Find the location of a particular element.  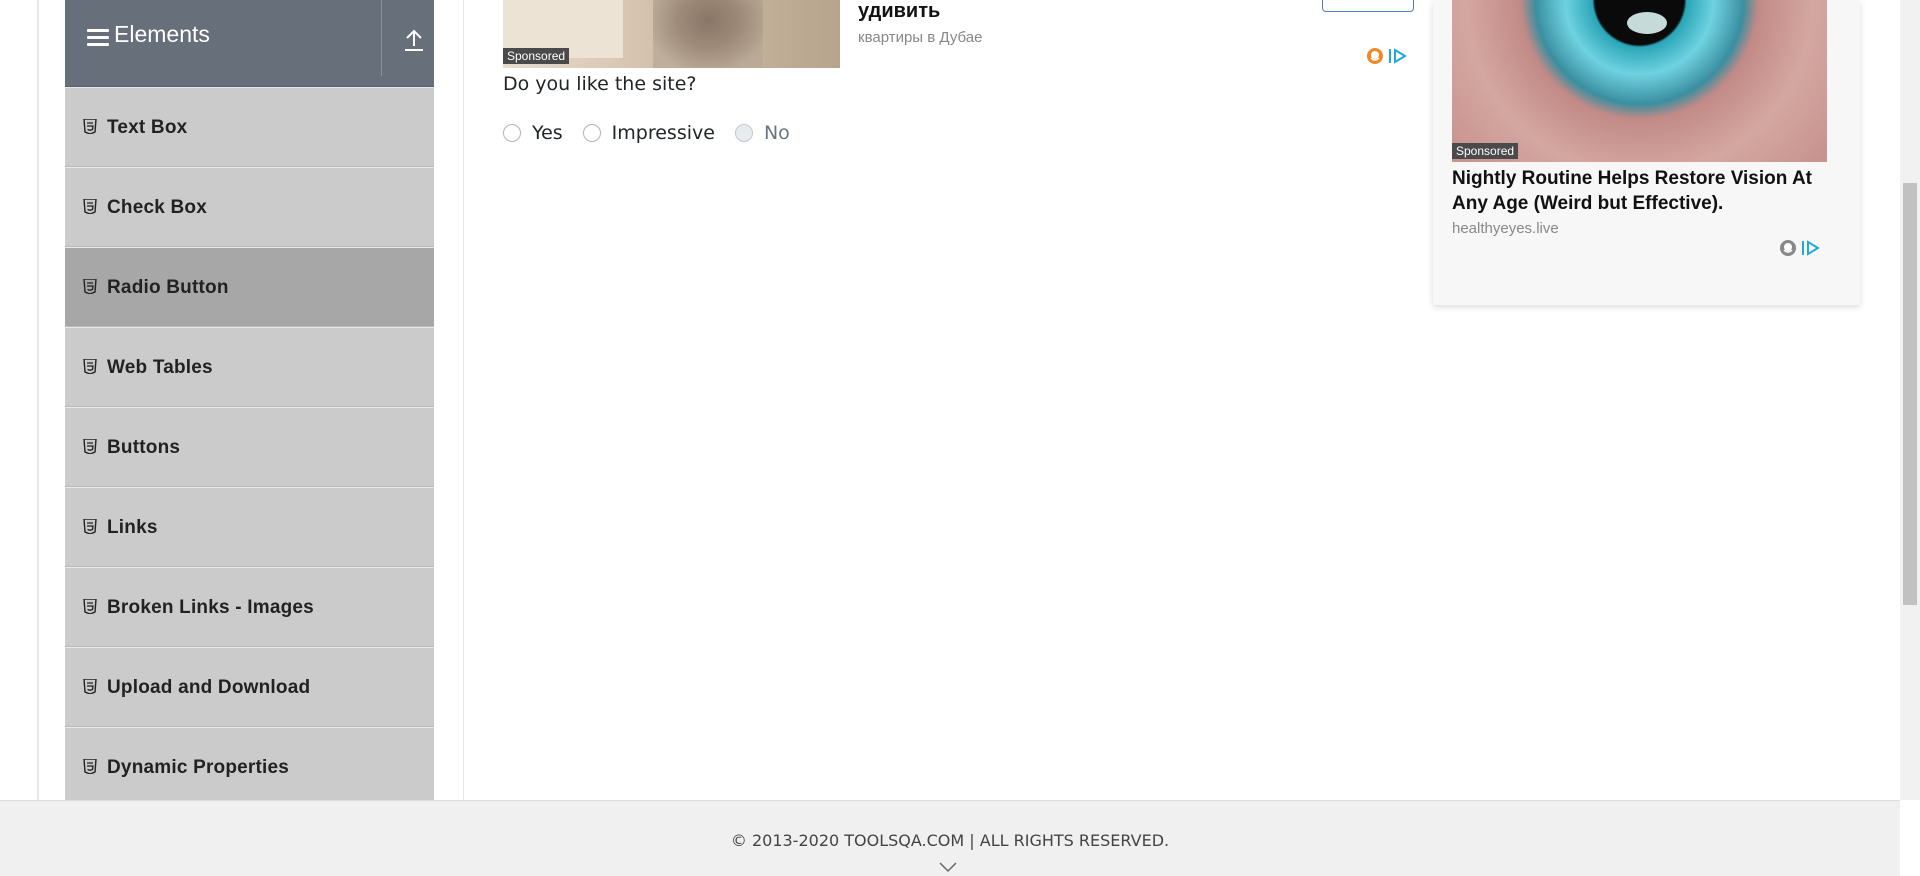

sidebar-item-web-tables: Web Tables is located at coordinates (249, 367).